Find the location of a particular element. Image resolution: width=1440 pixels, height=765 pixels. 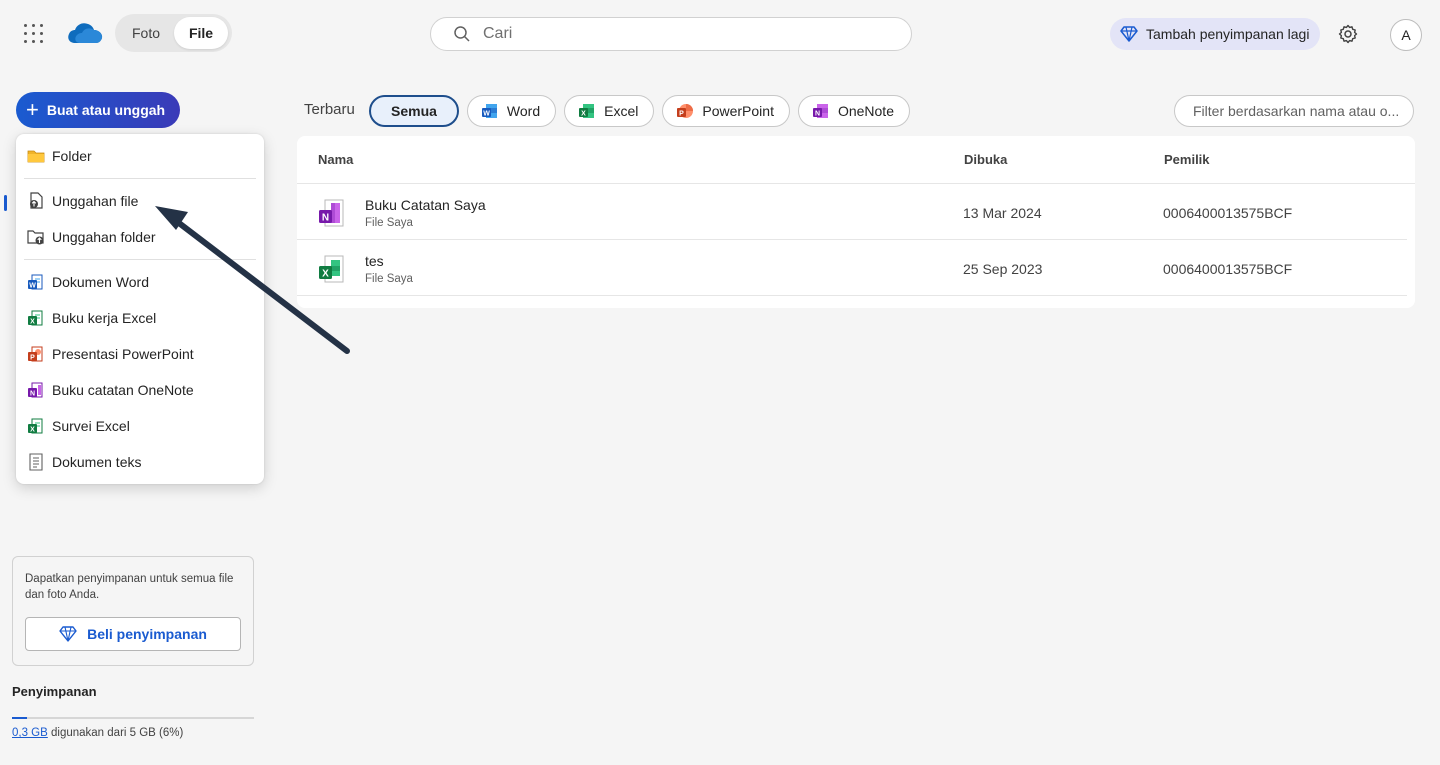

menu-item-excel-survey: X Survei Excel is located at coordinates (140, 426).